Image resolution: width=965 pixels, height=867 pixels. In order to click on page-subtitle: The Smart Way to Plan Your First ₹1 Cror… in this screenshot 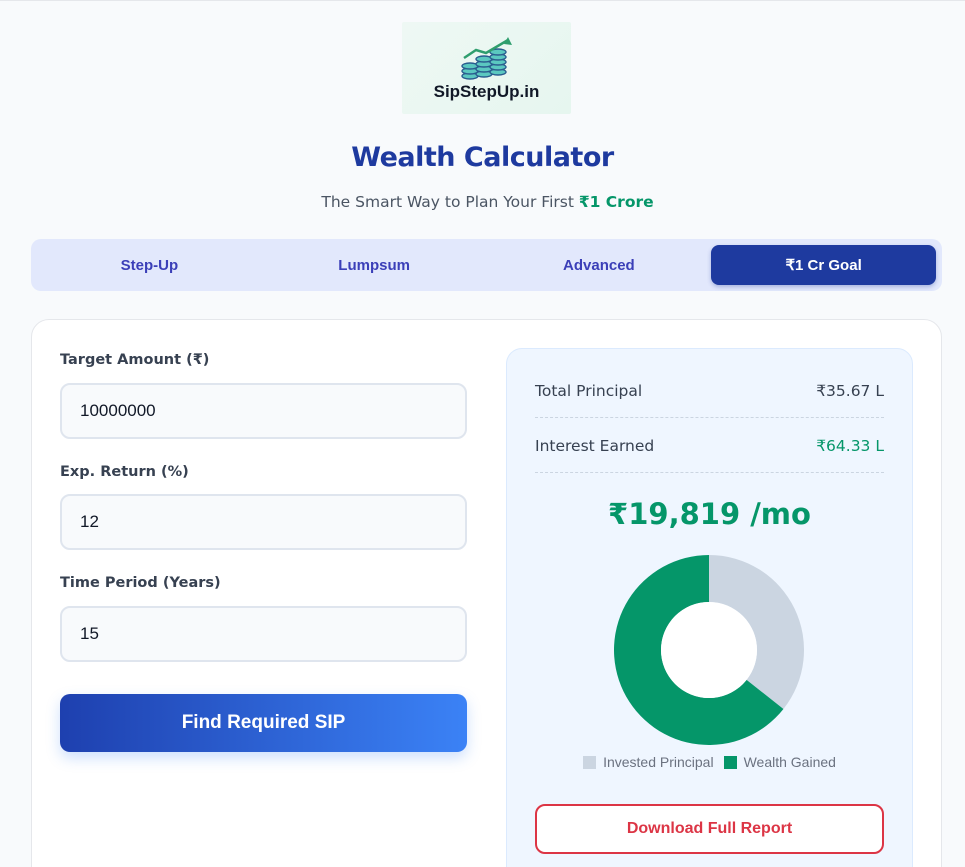, I will do `click(482, 202)`.